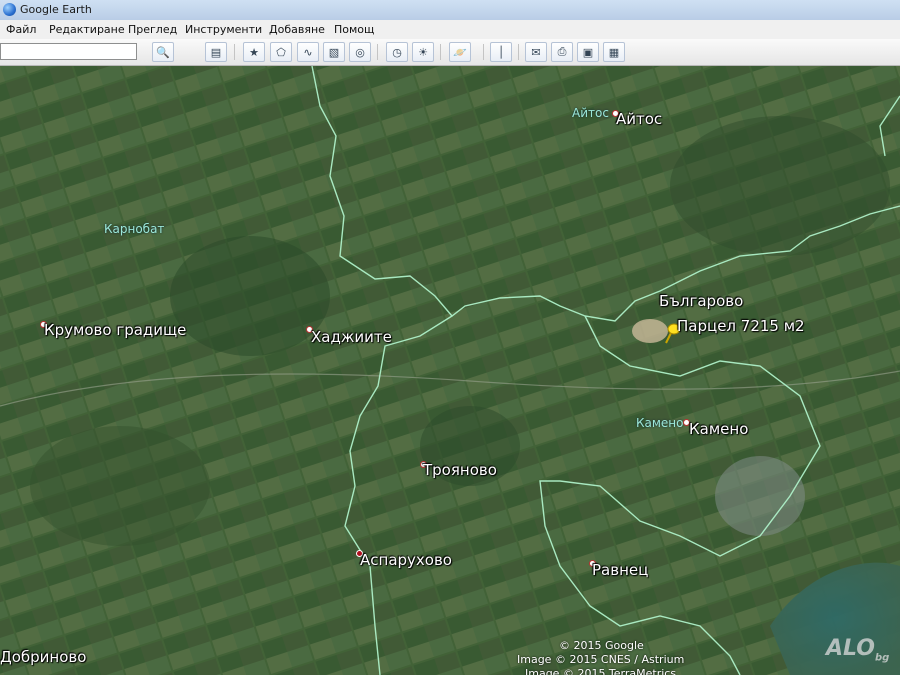 This screenshot has height=675, width=900. Describe the element at coordinates (334, 52) in the screenshot. I see `image-overlay-icon: ▧` at that location.